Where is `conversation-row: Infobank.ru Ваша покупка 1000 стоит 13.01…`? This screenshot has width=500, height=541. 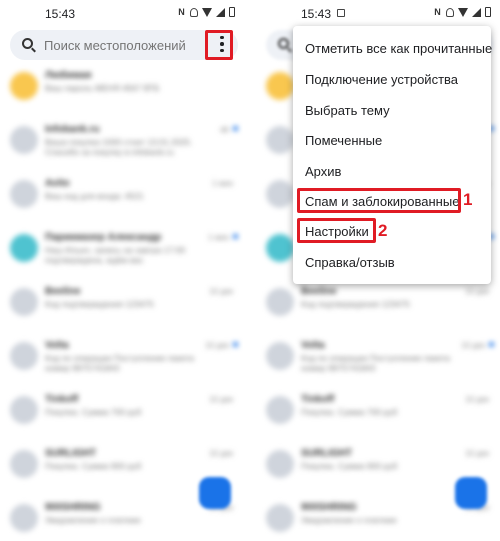 conversation-row: Infobank.ru Ваша покупка 1000 стоит 13.01… is located at coordinates (123, 147).